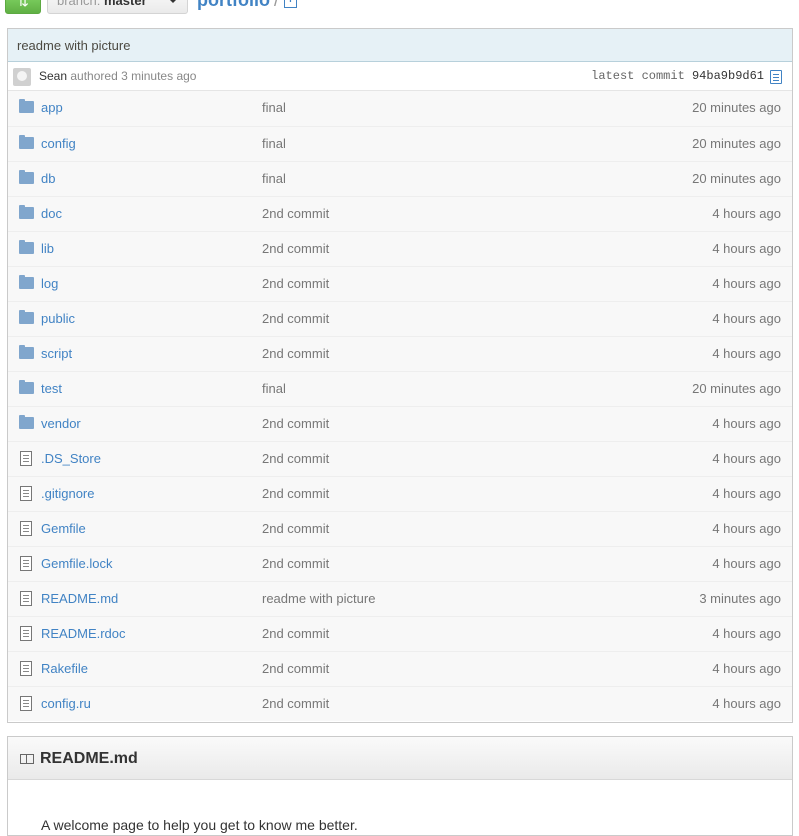 This screenshot has width=799, height=836. Describe the element at coordinates (51, 389) in the screenshot. I see `file-name-link: test` at that location.